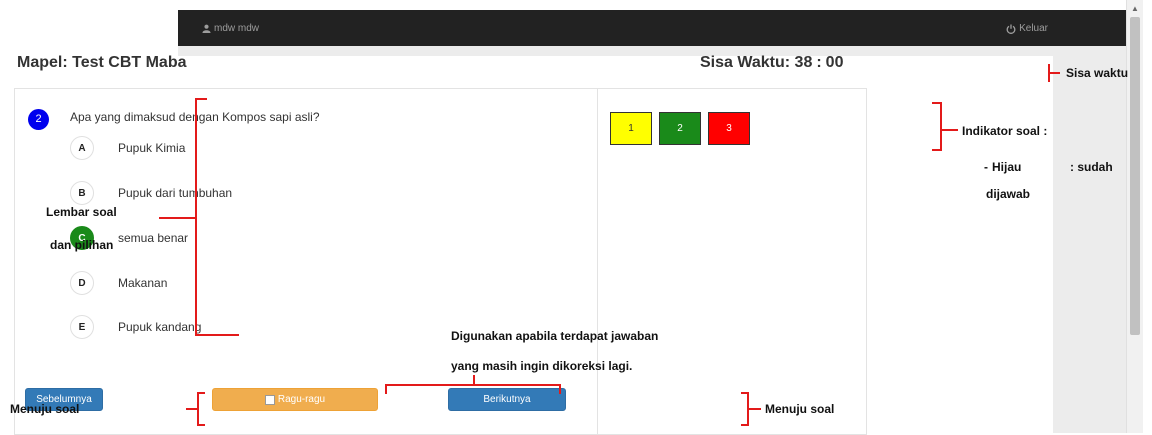  I want to click on option-text: Pupuk dari tumbuhan, so click(175, 193).